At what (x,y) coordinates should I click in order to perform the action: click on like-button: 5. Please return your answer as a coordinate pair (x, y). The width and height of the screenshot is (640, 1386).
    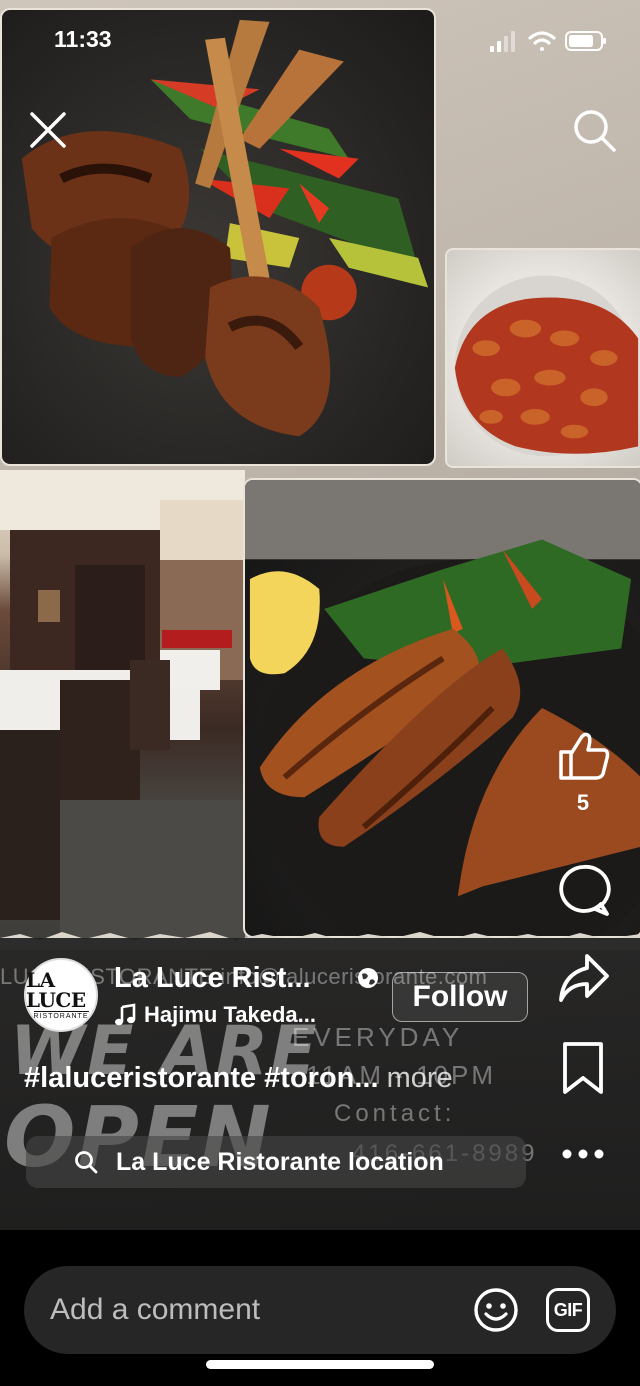
    Looking at the image, I should click on (583, 772).